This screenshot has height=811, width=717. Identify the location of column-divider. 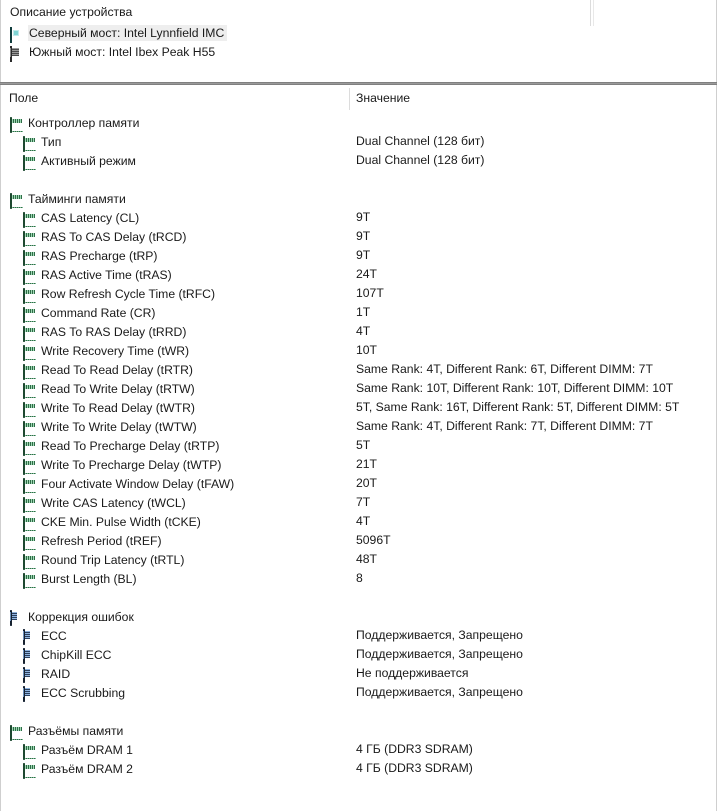
(590, 13).